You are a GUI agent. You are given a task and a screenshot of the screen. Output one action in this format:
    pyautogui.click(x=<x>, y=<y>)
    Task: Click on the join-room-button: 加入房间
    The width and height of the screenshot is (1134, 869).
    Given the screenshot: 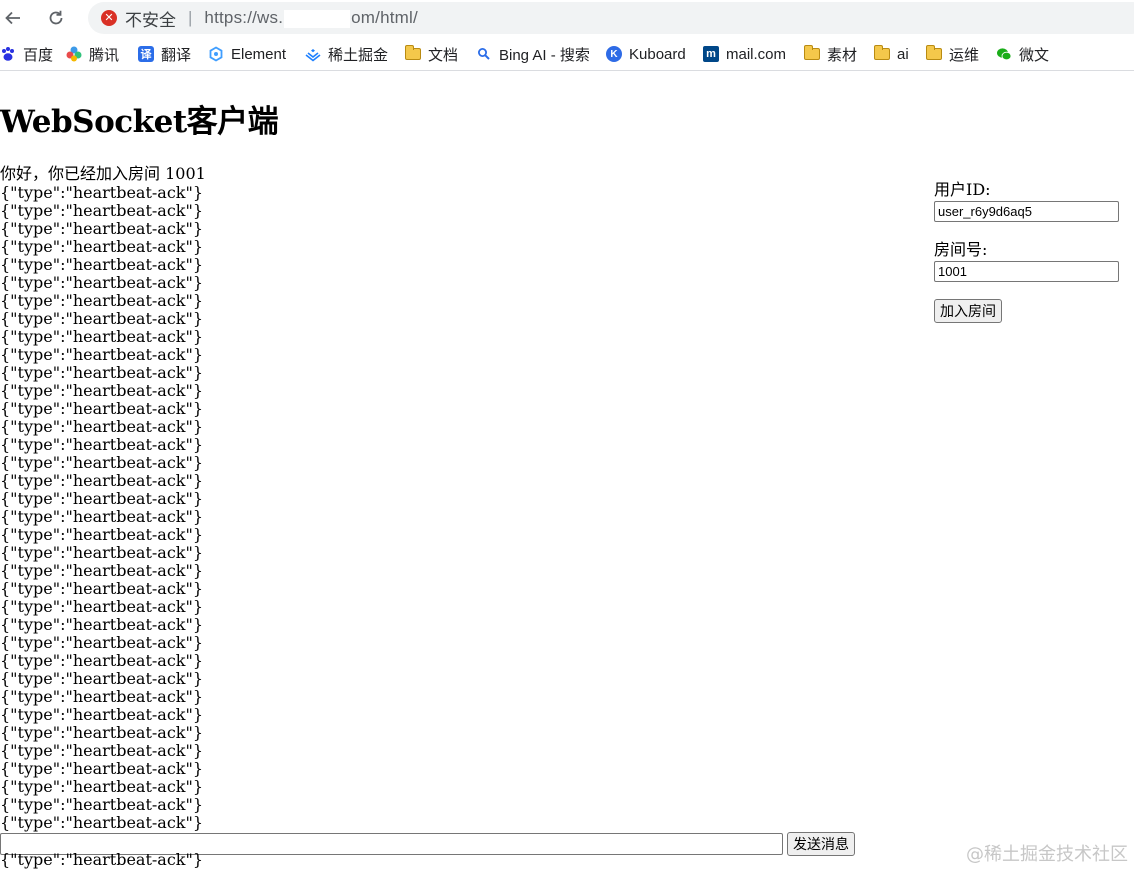 What is the action you would take?
    pyautogui.click(x=968, y=311)
    